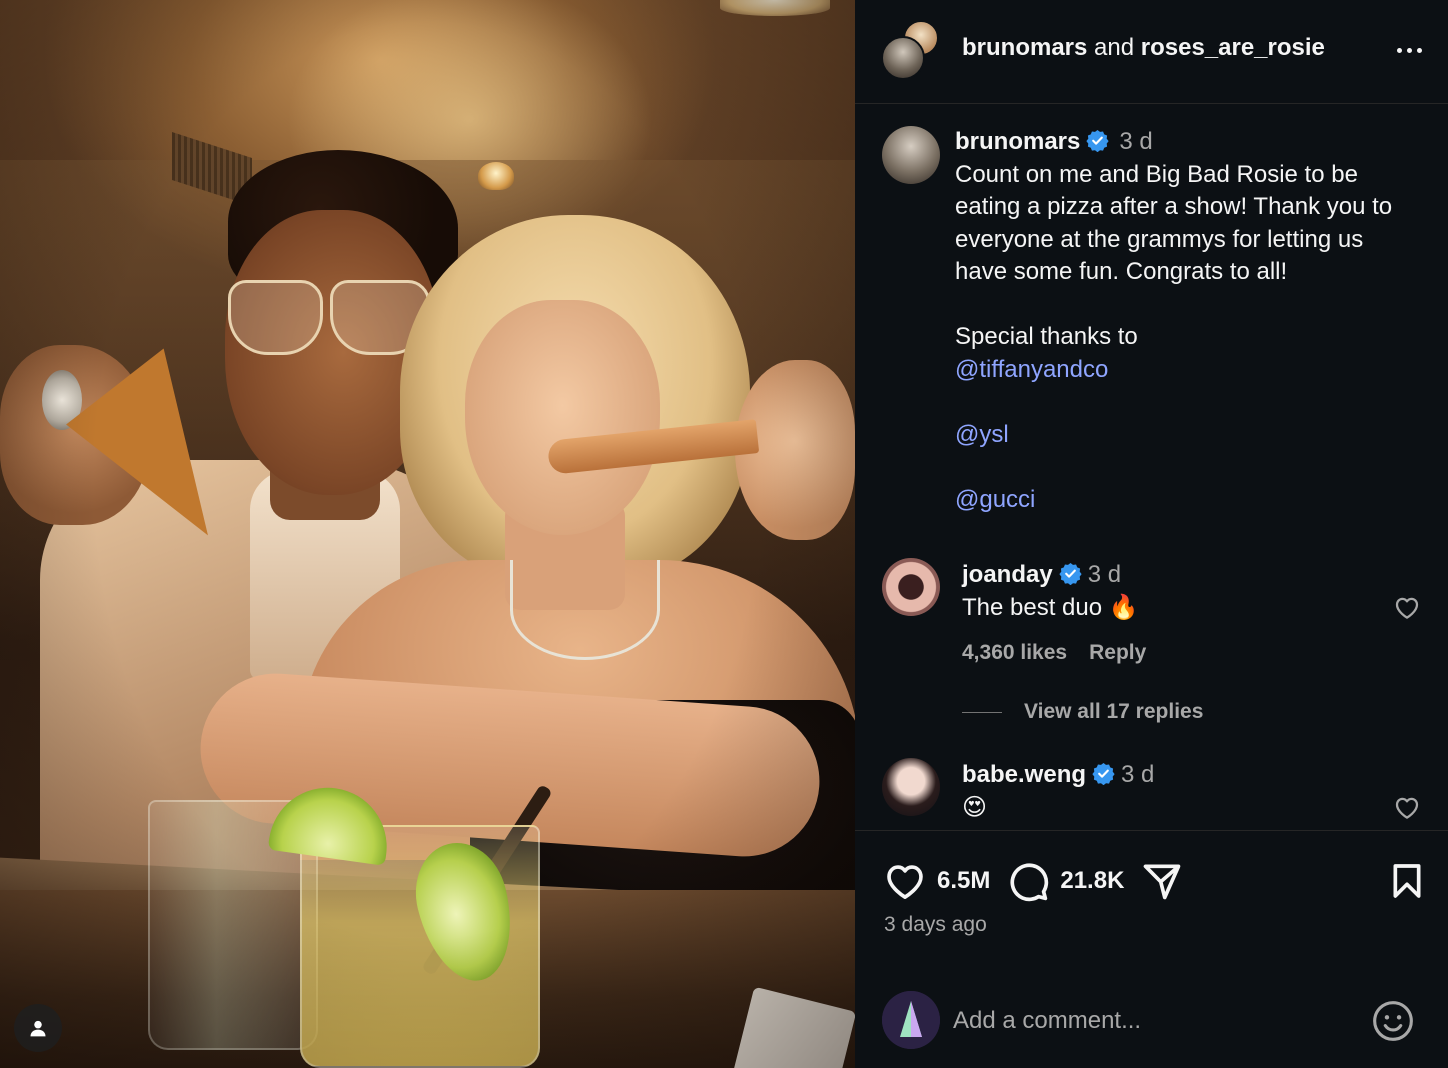 The width and height of the screenshot is (1448, 1068). What do you see at coordinates (1050, 607) in the screenshot?
I see `comment-text: The best duo 🔥` at bounding box center [1050, 607].